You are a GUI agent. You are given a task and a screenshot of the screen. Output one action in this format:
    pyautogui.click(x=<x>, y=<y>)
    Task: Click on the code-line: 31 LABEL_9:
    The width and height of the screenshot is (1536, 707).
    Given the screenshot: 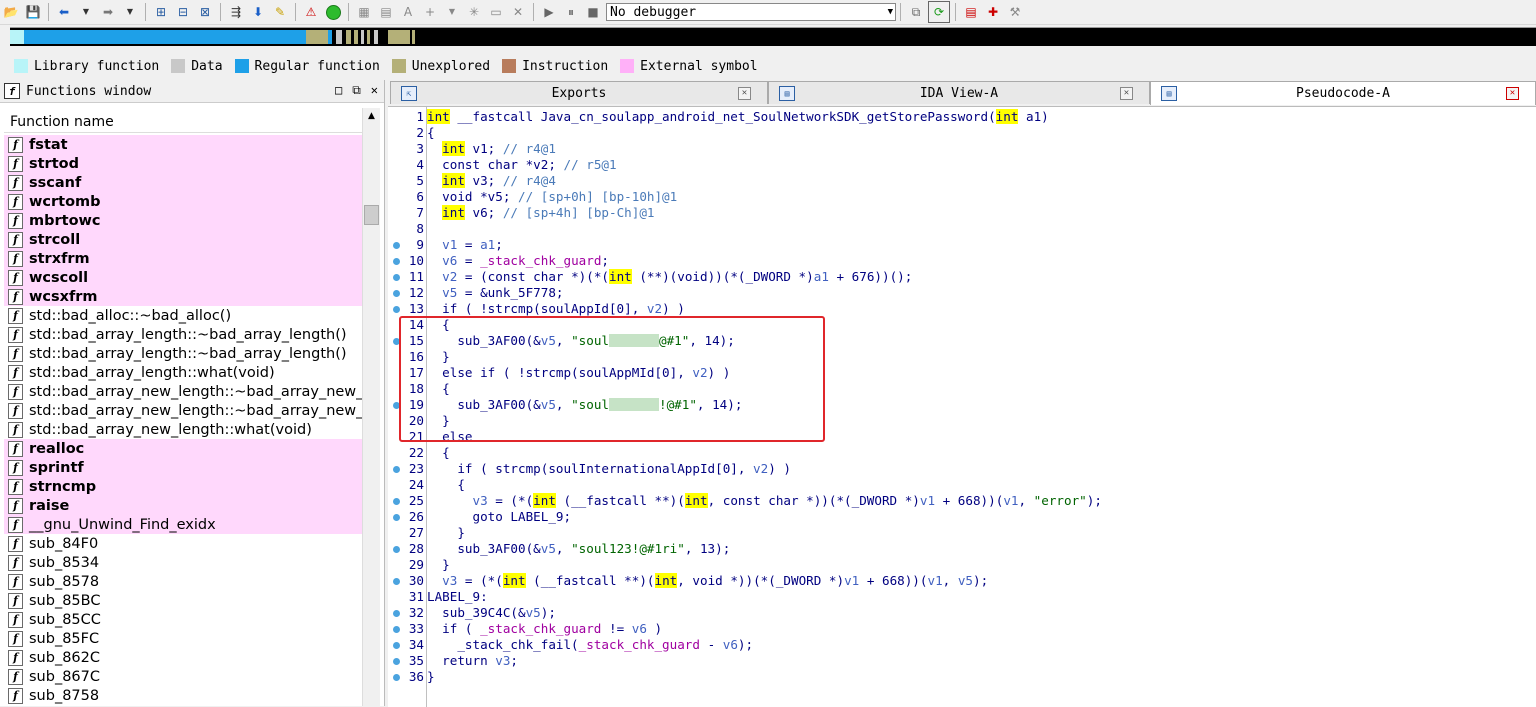 What is the action you would take?
    pyautogui.click(x=962, y=597)
    